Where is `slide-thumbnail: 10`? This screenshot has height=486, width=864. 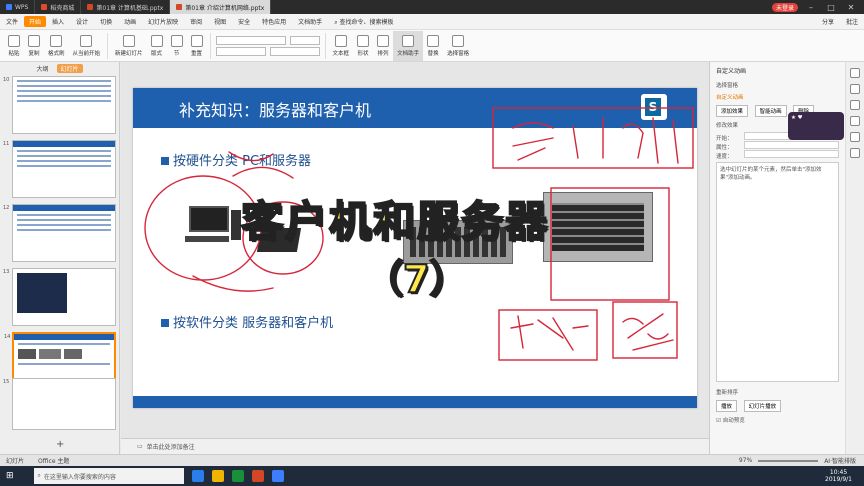
slide-thumbnail: 10 is located at coordinates (59, 105).